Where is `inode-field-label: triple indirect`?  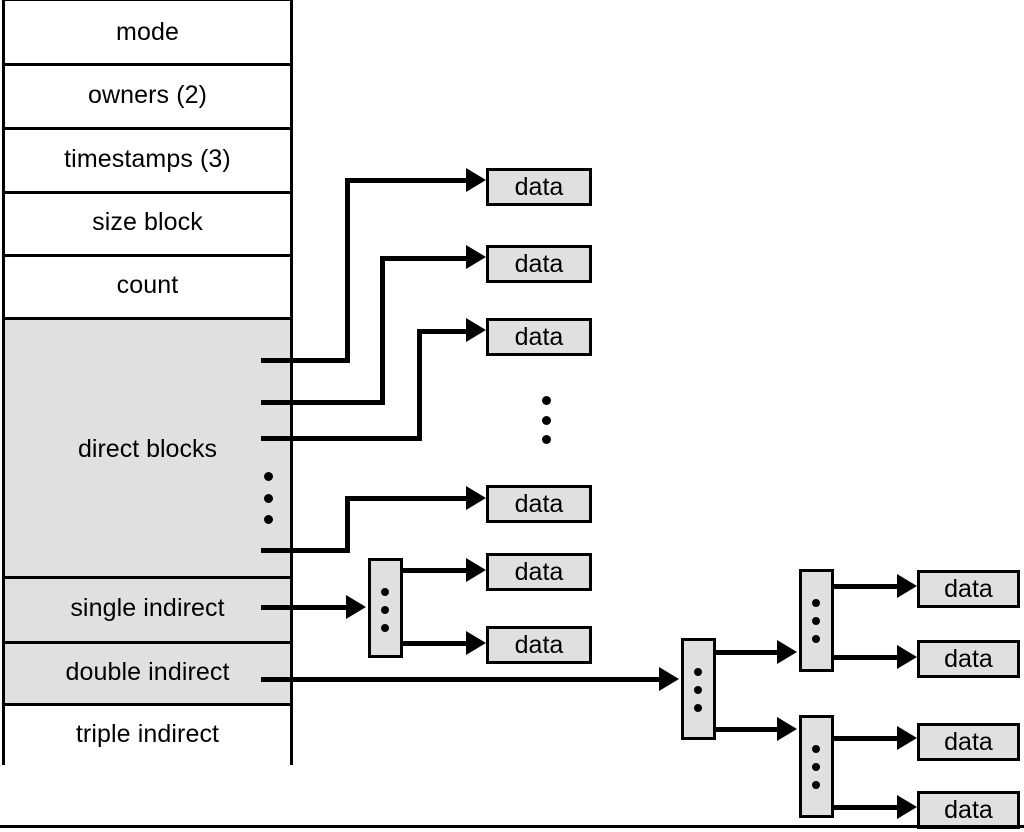 inode-field-label: triple indirect is located at coordinates (147, 734).